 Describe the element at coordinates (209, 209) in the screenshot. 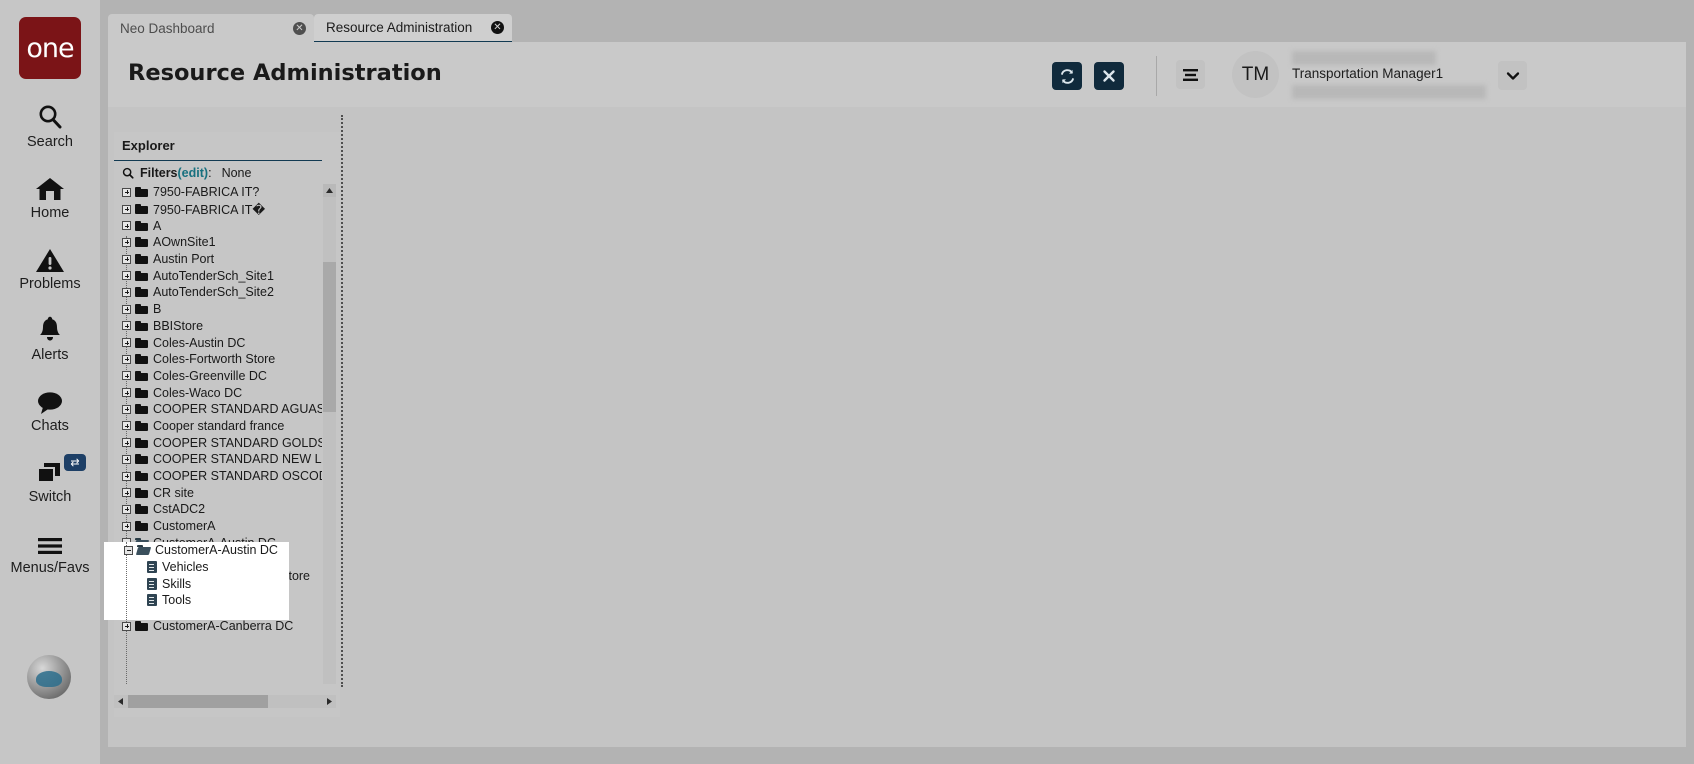

I see `tree-item-label: 7950-FABRICA IT�` at that location.